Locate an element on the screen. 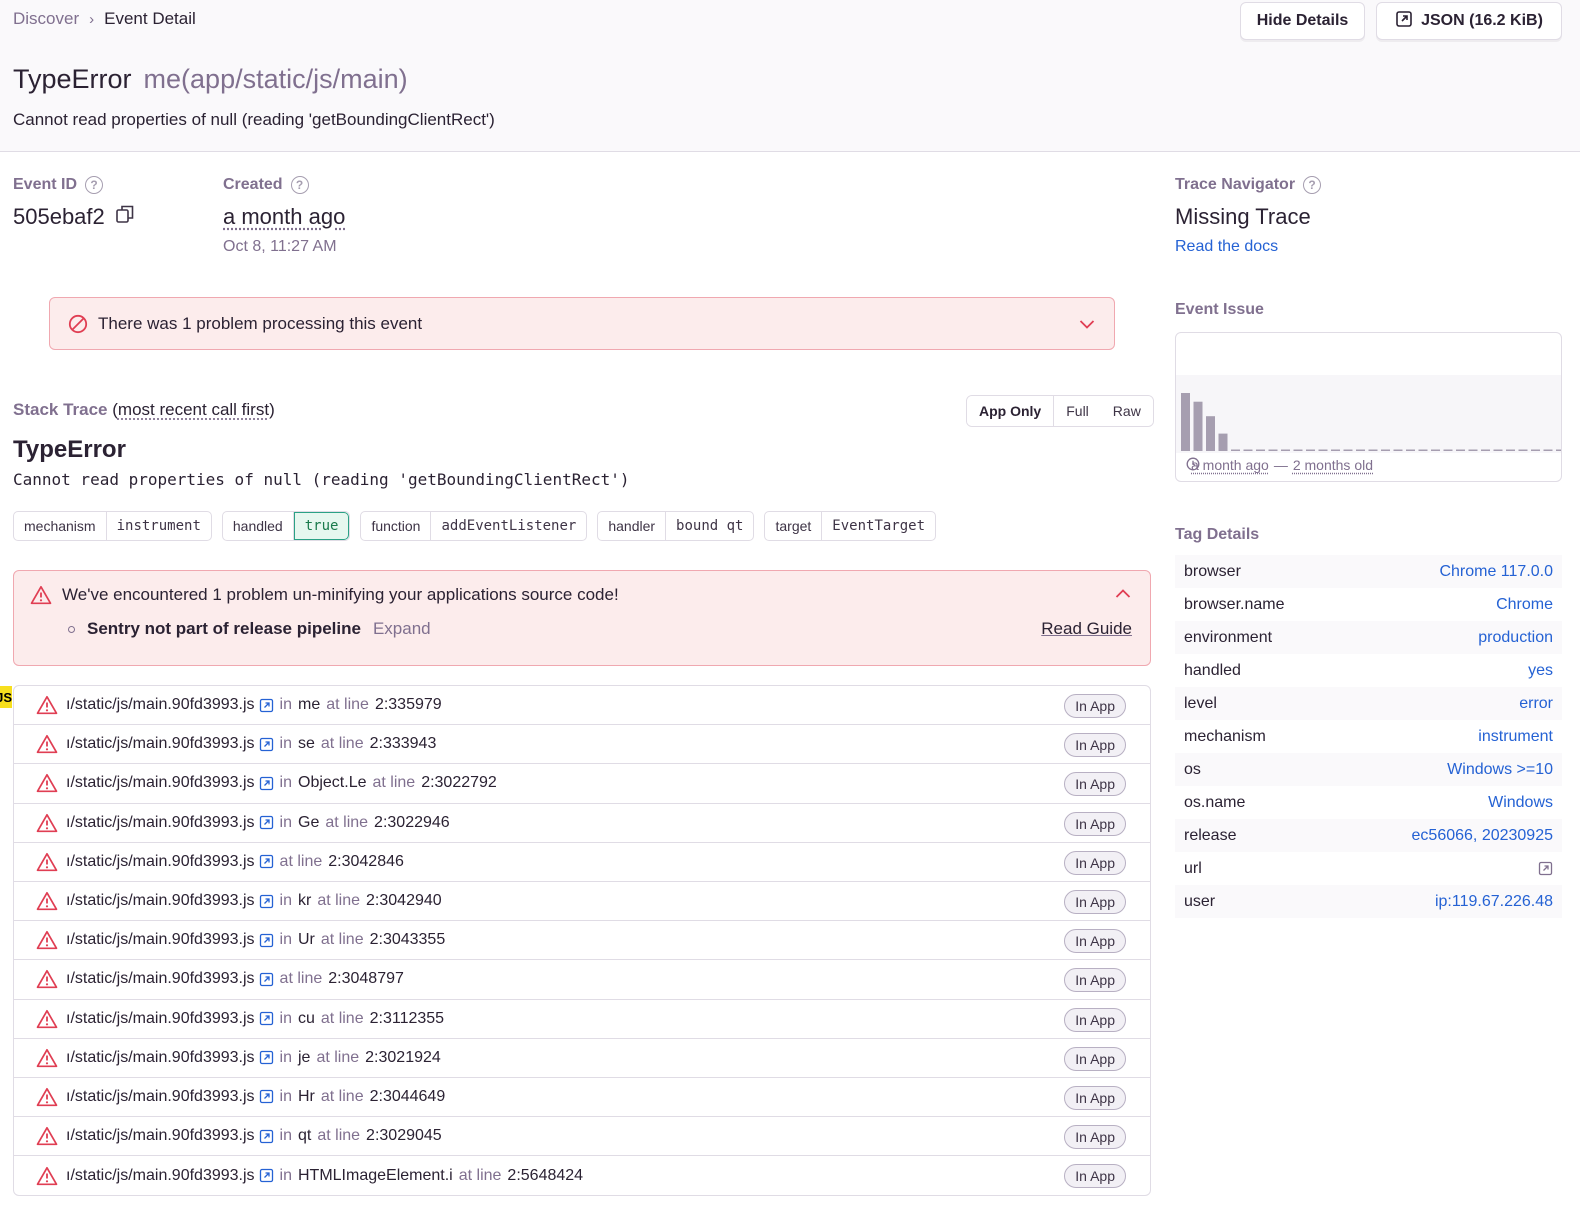 The image size is (1580, 1216). breadcrumb-discover: Discover is located at coordinates (46, 19).